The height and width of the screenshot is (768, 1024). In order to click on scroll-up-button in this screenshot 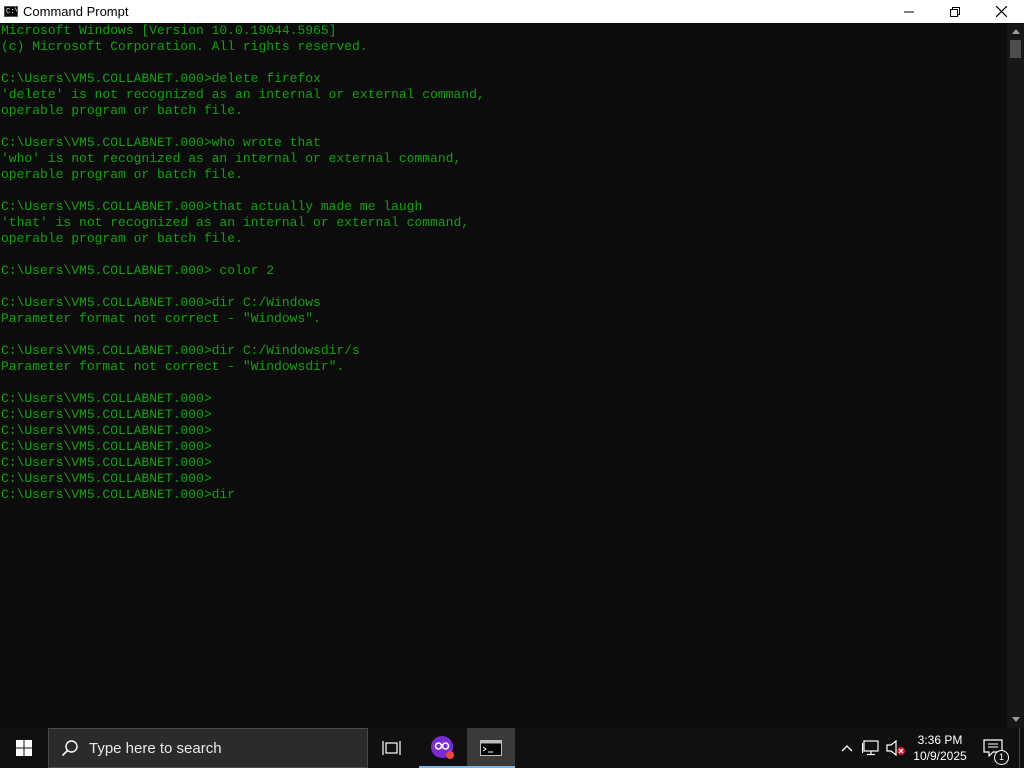, I will do `click(1015, 31)`.